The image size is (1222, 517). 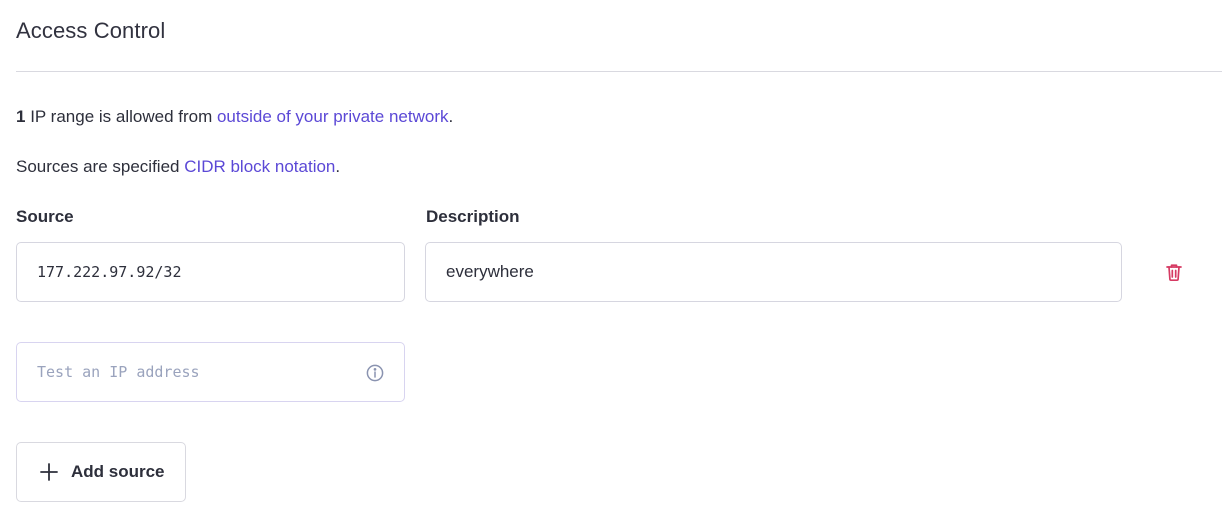 What do you see at coordinates (1174, 272) in the screenshot?
I see `trash-icon` at bounding box center [1174, 272].